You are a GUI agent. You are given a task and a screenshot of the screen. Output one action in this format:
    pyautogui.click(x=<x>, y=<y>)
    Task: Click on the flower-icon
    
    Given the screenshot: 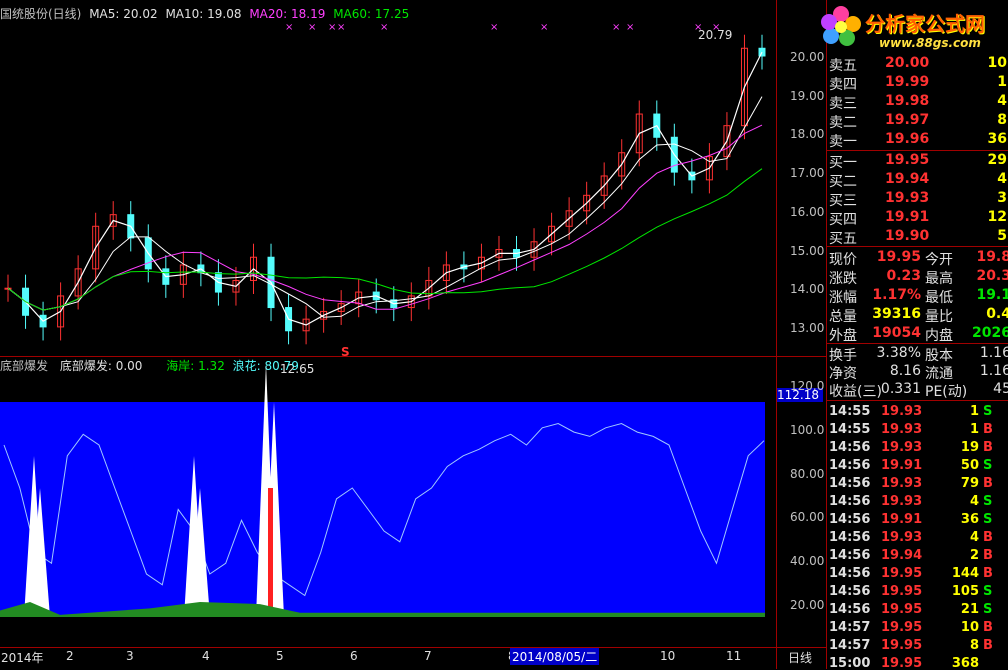 What is the action you would take?
    pyautogui.click(x=841, y=26)
    